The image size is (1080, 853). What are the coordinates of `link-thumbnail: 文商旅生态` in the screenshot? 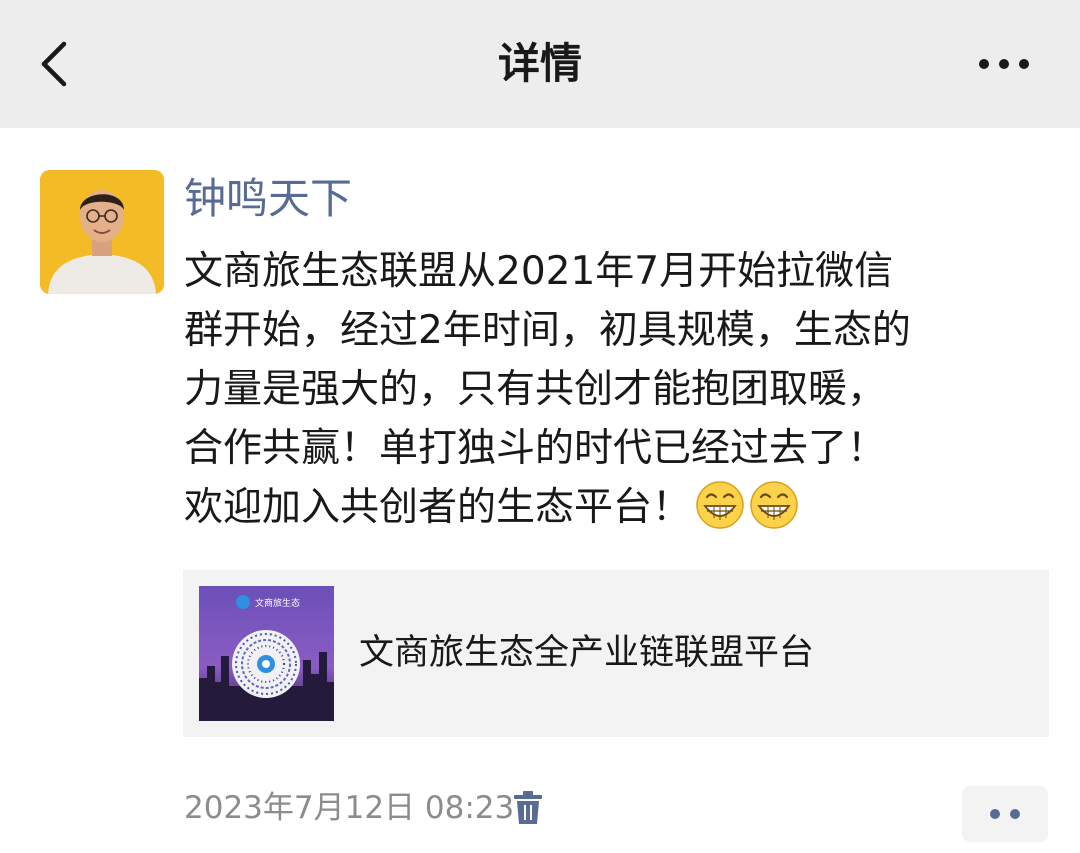 It's located at (266, 653).